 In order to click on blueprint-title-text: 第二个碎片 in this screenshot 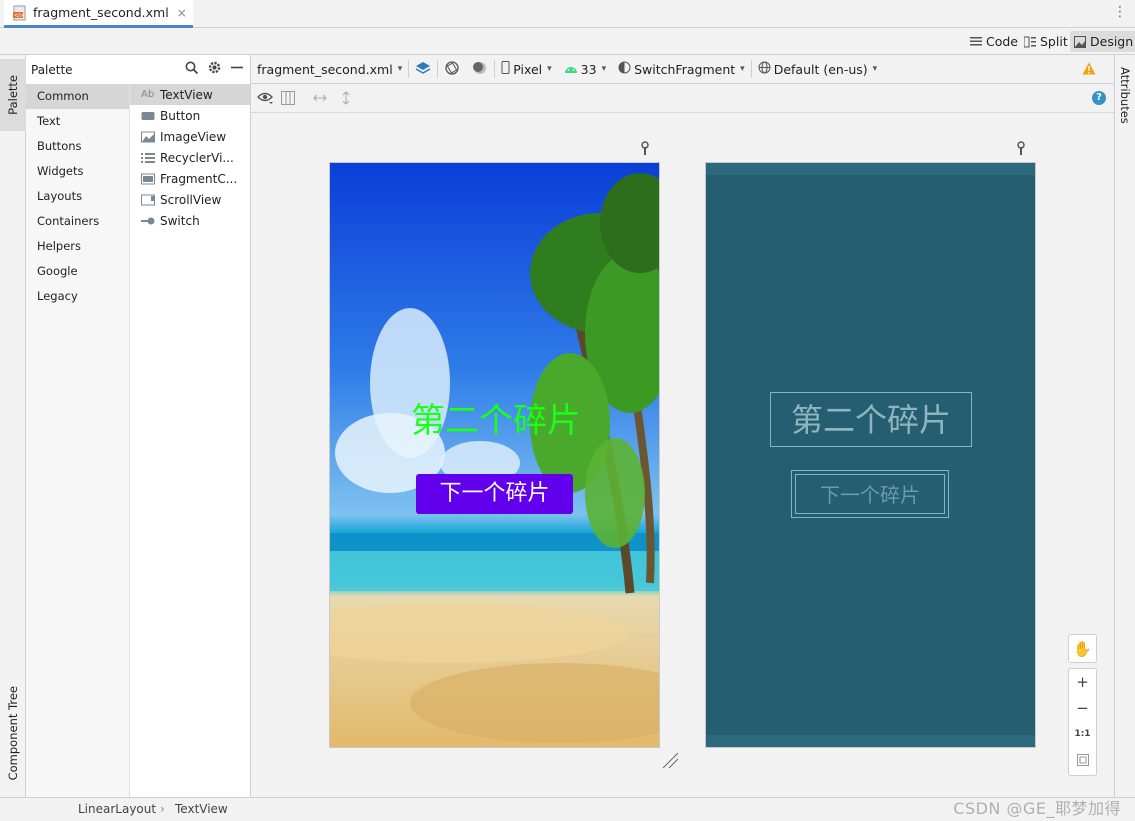, I will do `click(871, 419)`.